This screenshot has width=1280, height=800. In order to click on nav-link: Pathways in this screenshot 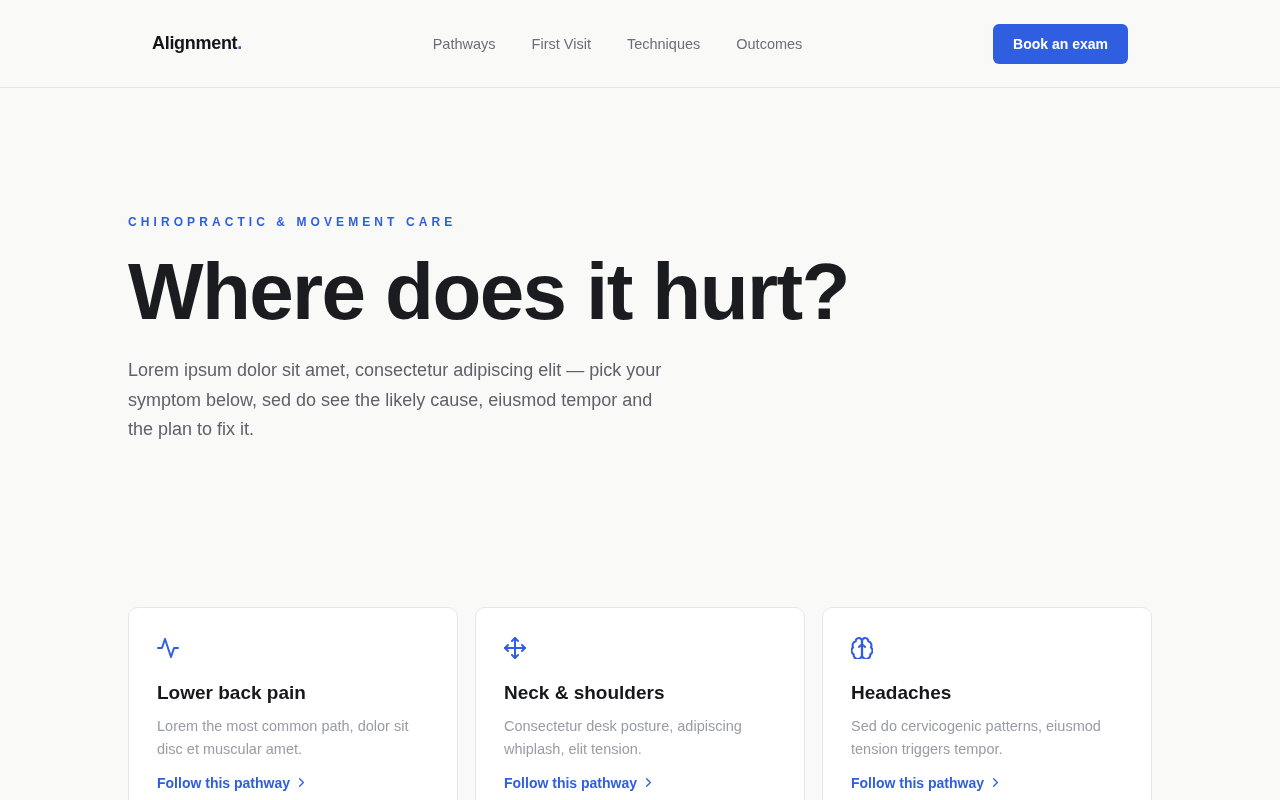, I will do `click(464, 43)`.